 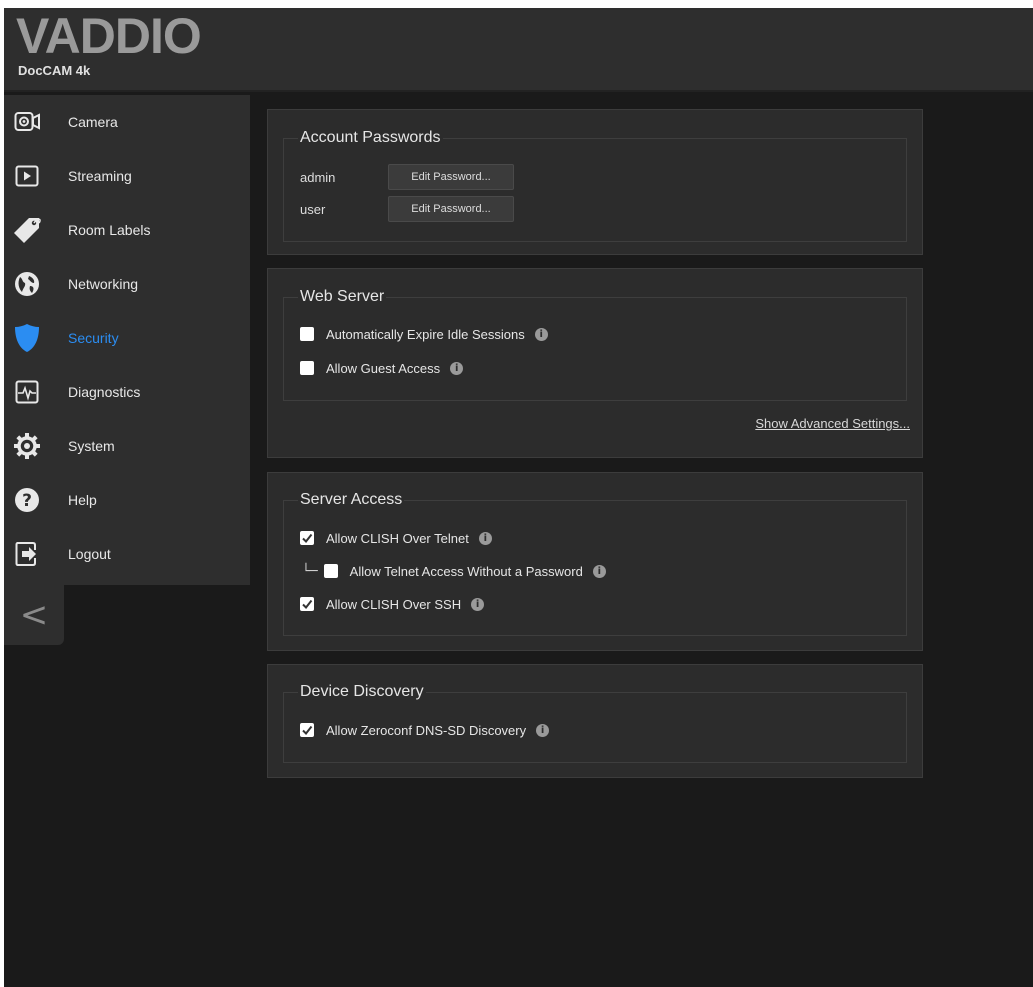 I want to click on sidebar-item-help: ? Help, so click(x=127, y=500).